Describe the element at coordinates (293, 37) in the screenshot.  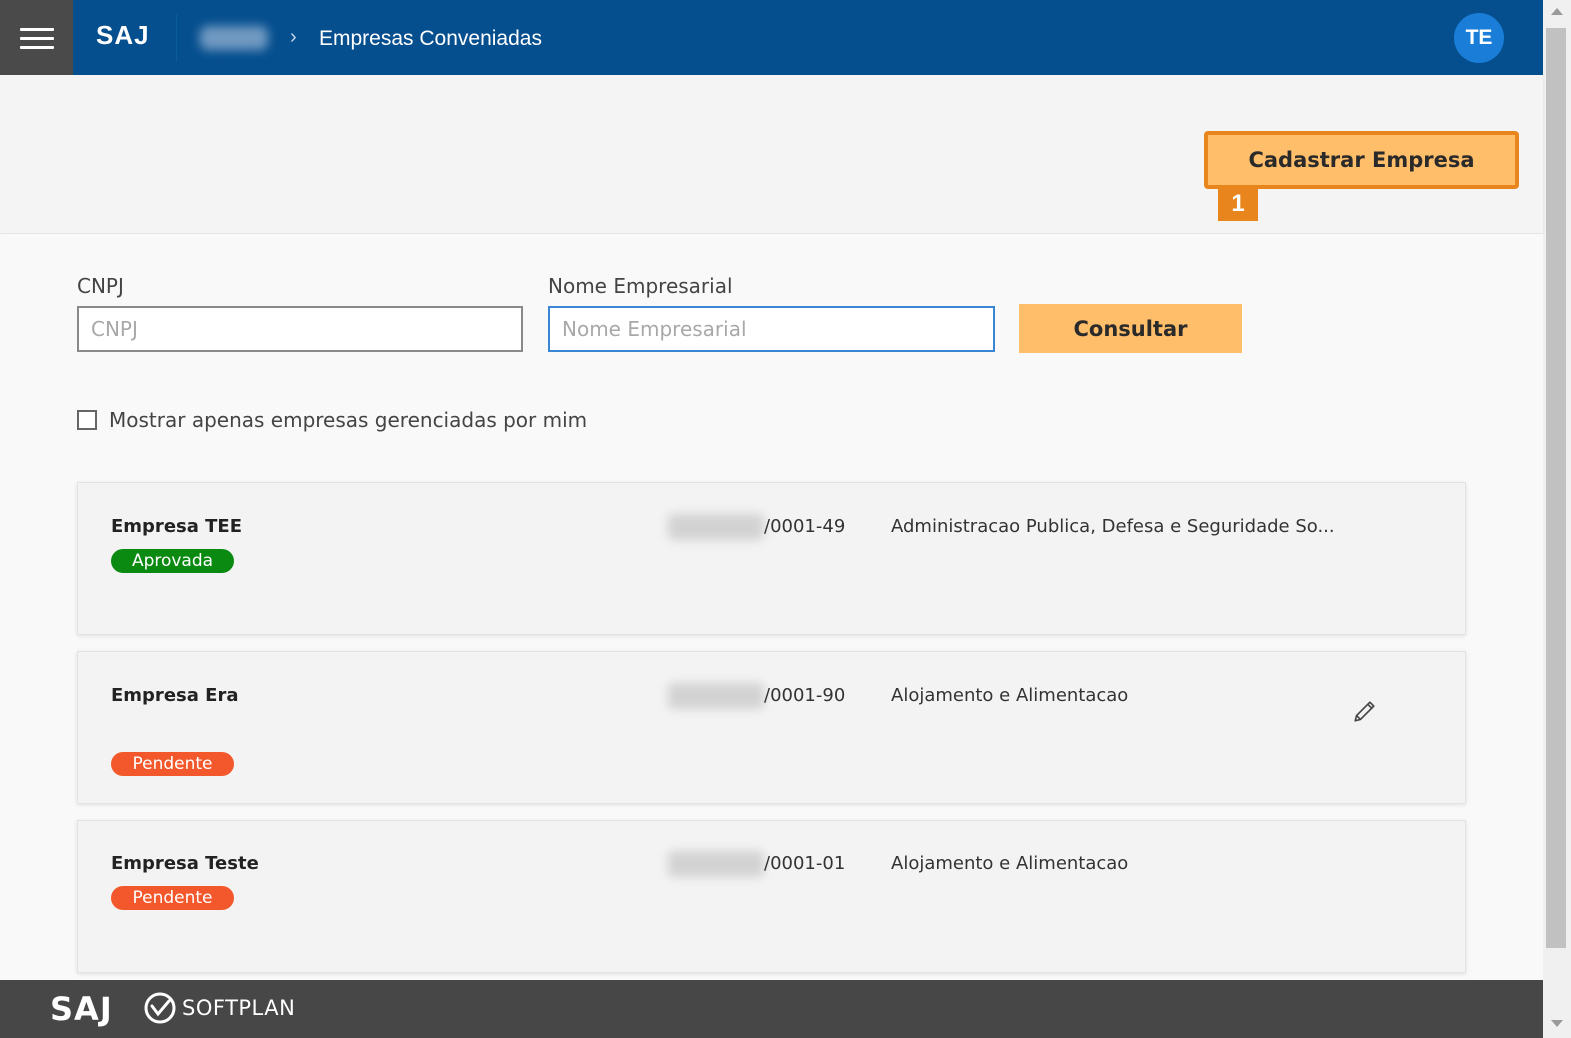
I see `chevron-right-icon: ›` at that location.